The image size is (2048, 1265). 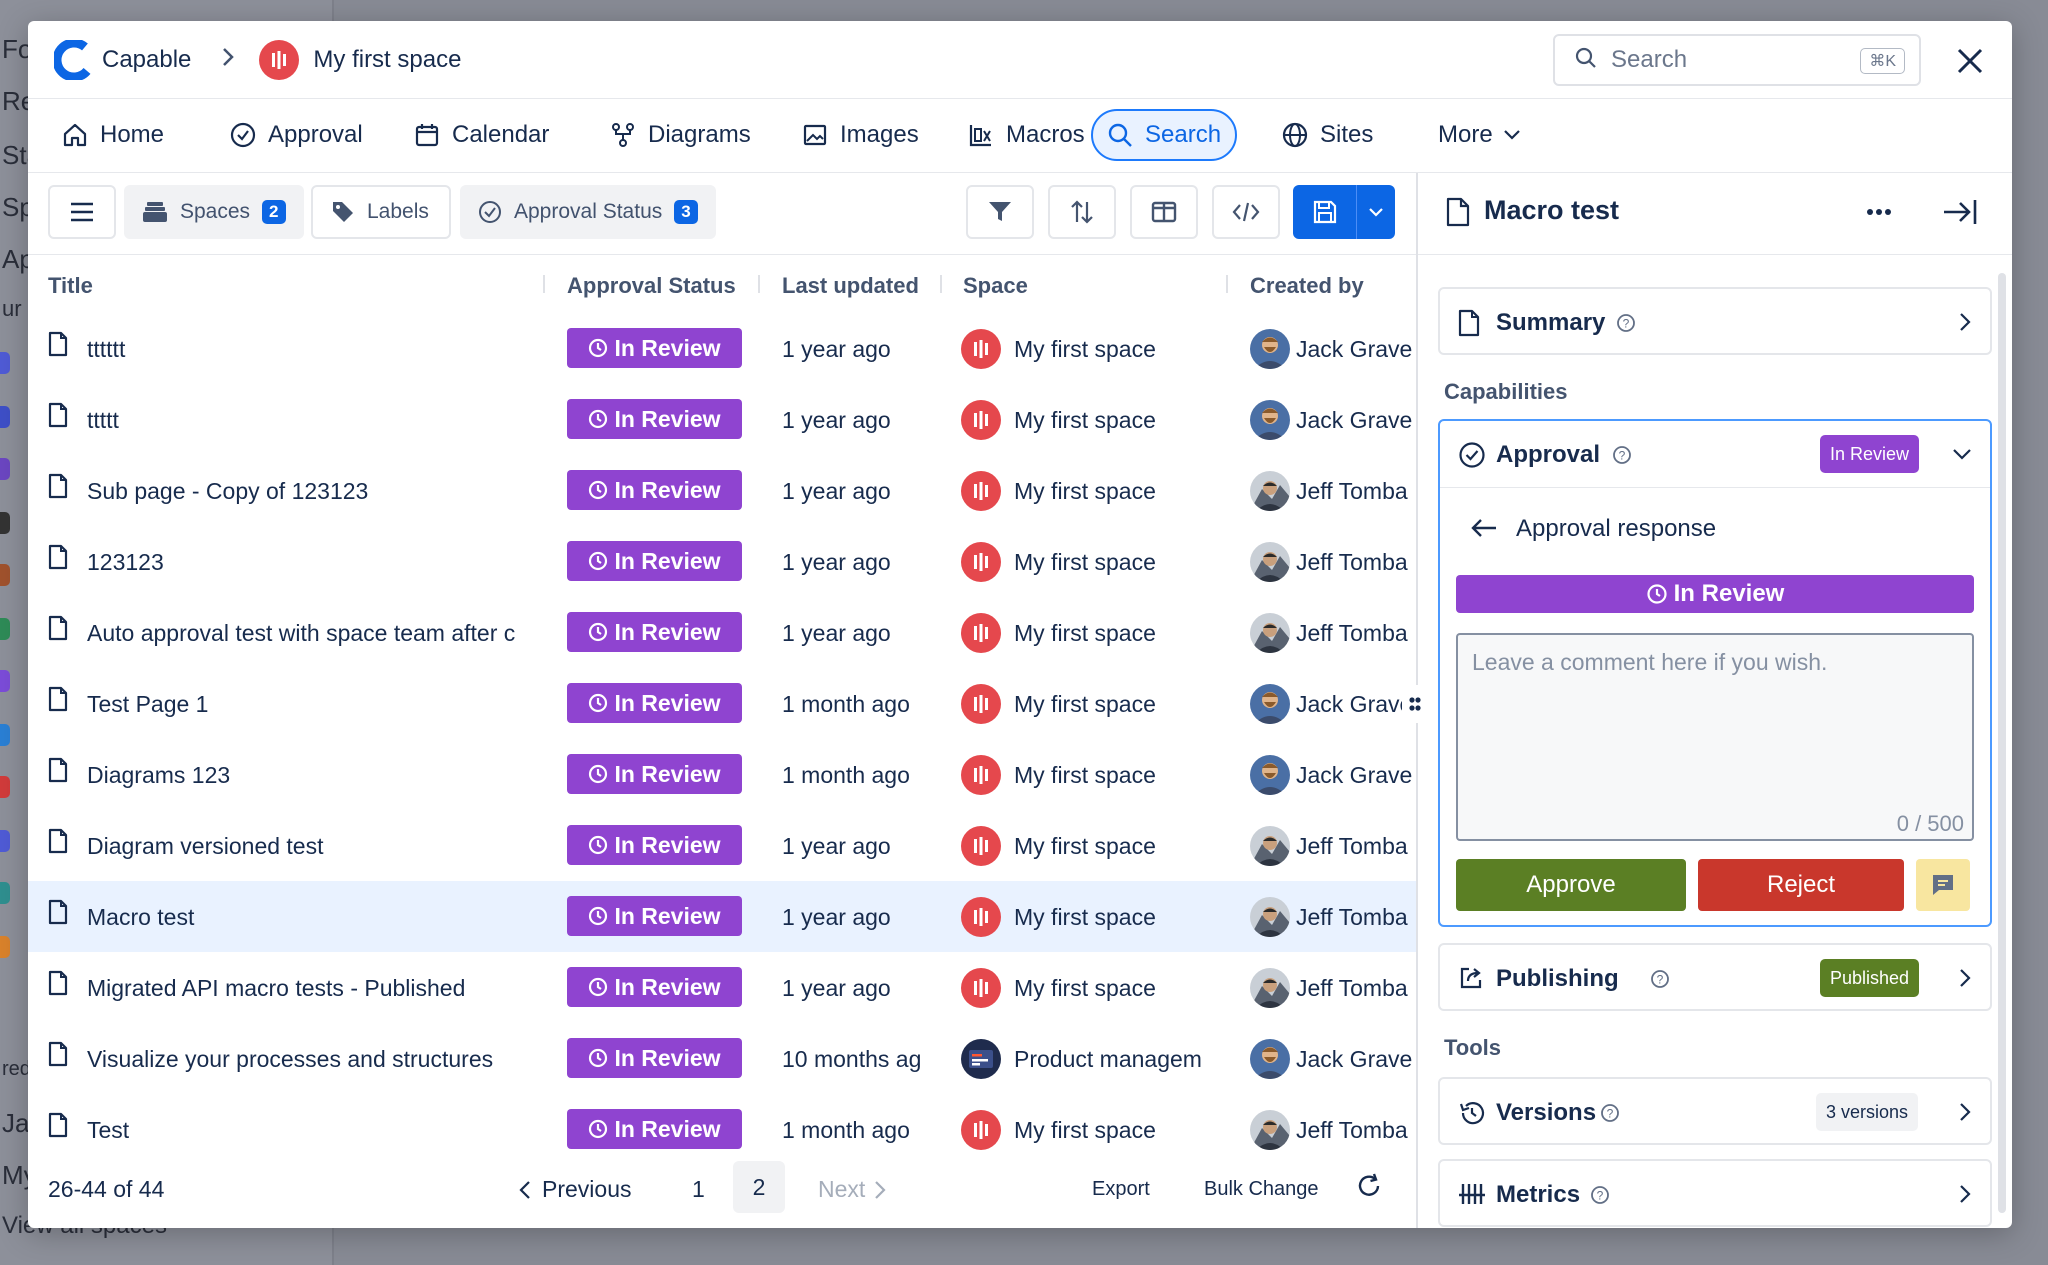 What do you see at coordinates (852, 1189) in the screenshot?
I see `next-page-button: Next` at bounding box center [852, 1189].